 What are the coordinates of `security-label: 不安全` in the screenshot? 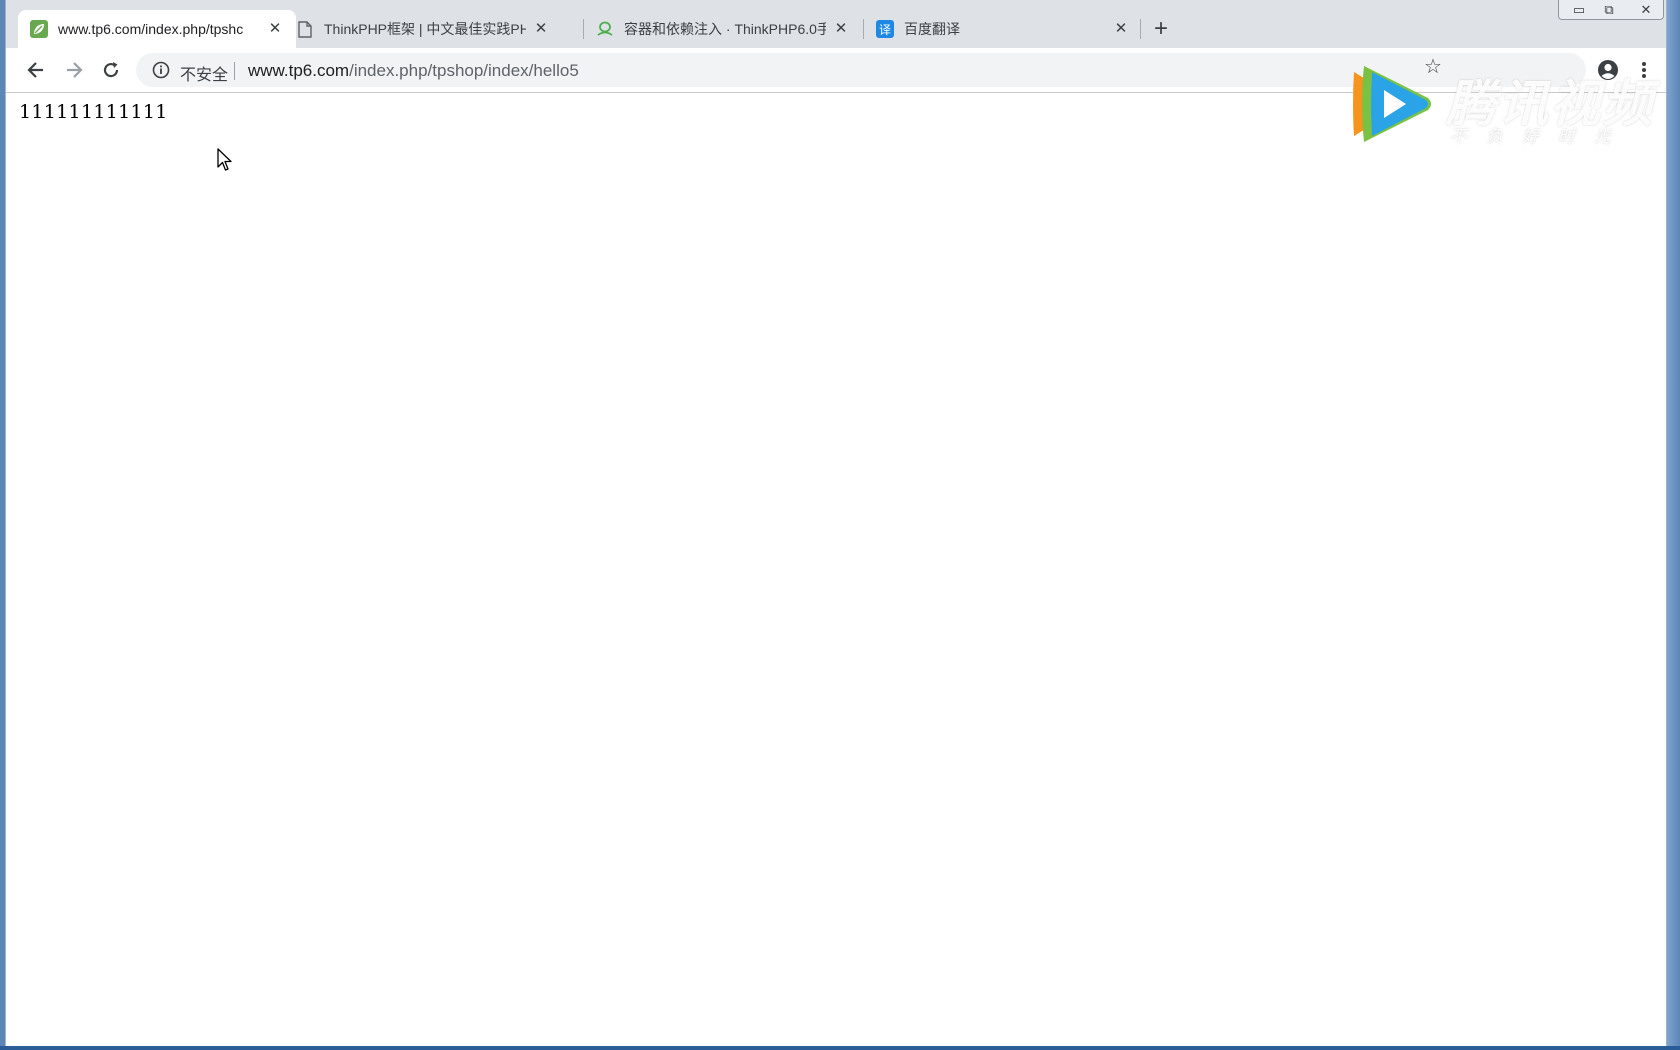 It's located at (204, 73).